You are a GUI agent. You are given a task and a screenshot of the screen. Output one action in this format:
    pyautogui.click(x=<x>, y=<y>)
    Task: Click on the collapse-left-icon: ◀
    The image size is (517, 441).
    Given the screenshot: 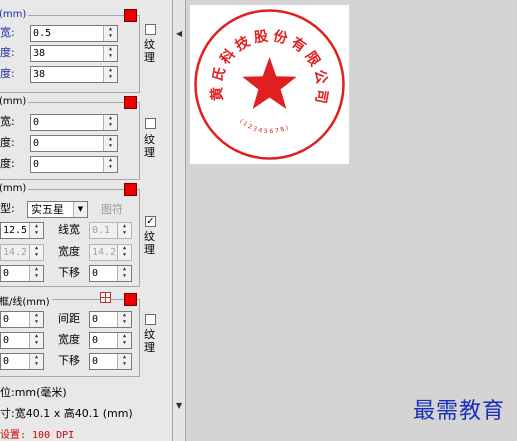 What is the action you would take?
    pyautogui.click(x=179, y=34)
    